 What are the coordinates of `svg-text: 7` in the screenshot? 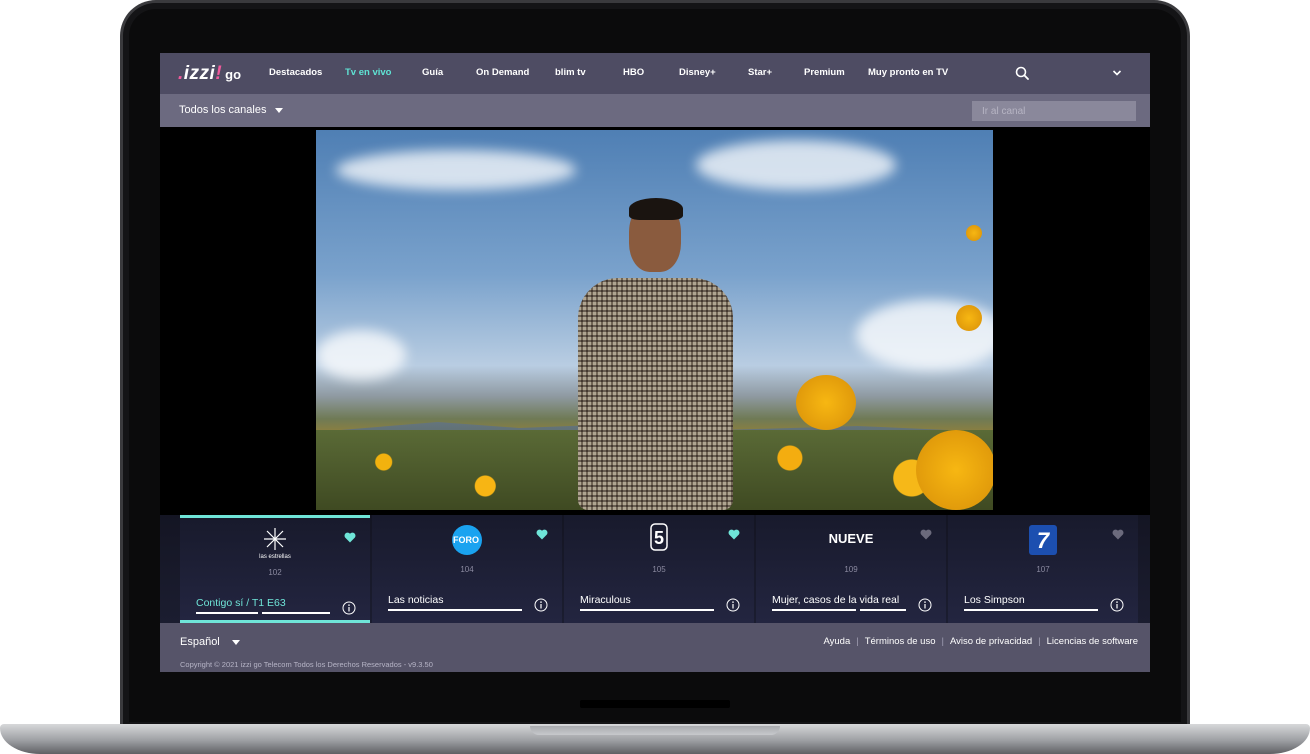 It's located at (1044, 540).